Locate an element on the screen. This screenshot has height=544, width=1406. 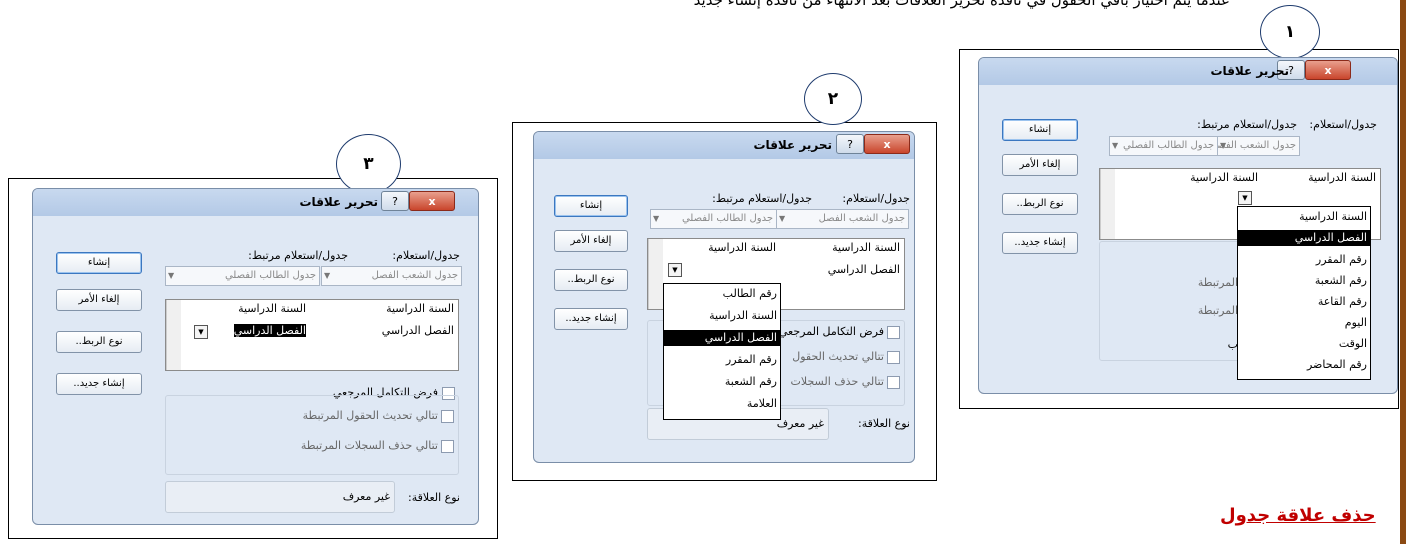
enforce-integrity-label: فرض التكامل المرجعي is located at coordinates (831, 331).